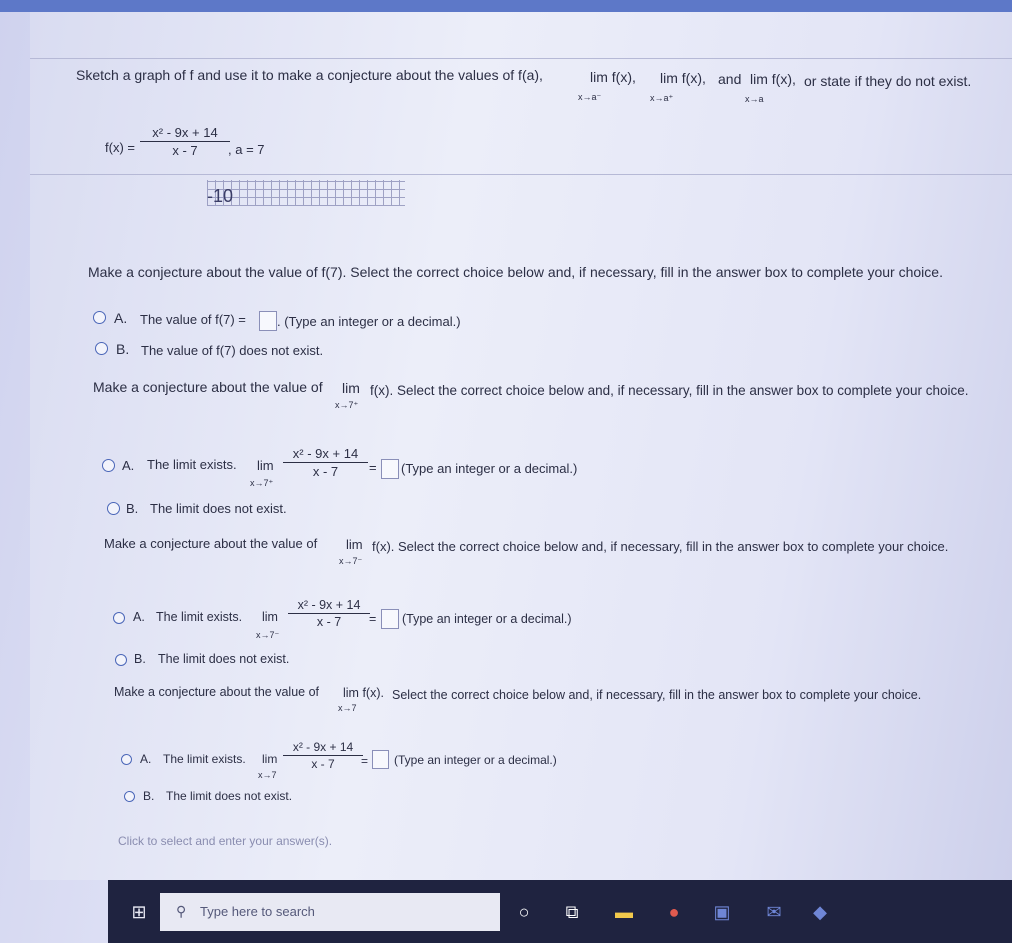 This screenshot has width=1012, height=943. I want to click on limit-two-sided-sub: x→a, so click(754, 99).